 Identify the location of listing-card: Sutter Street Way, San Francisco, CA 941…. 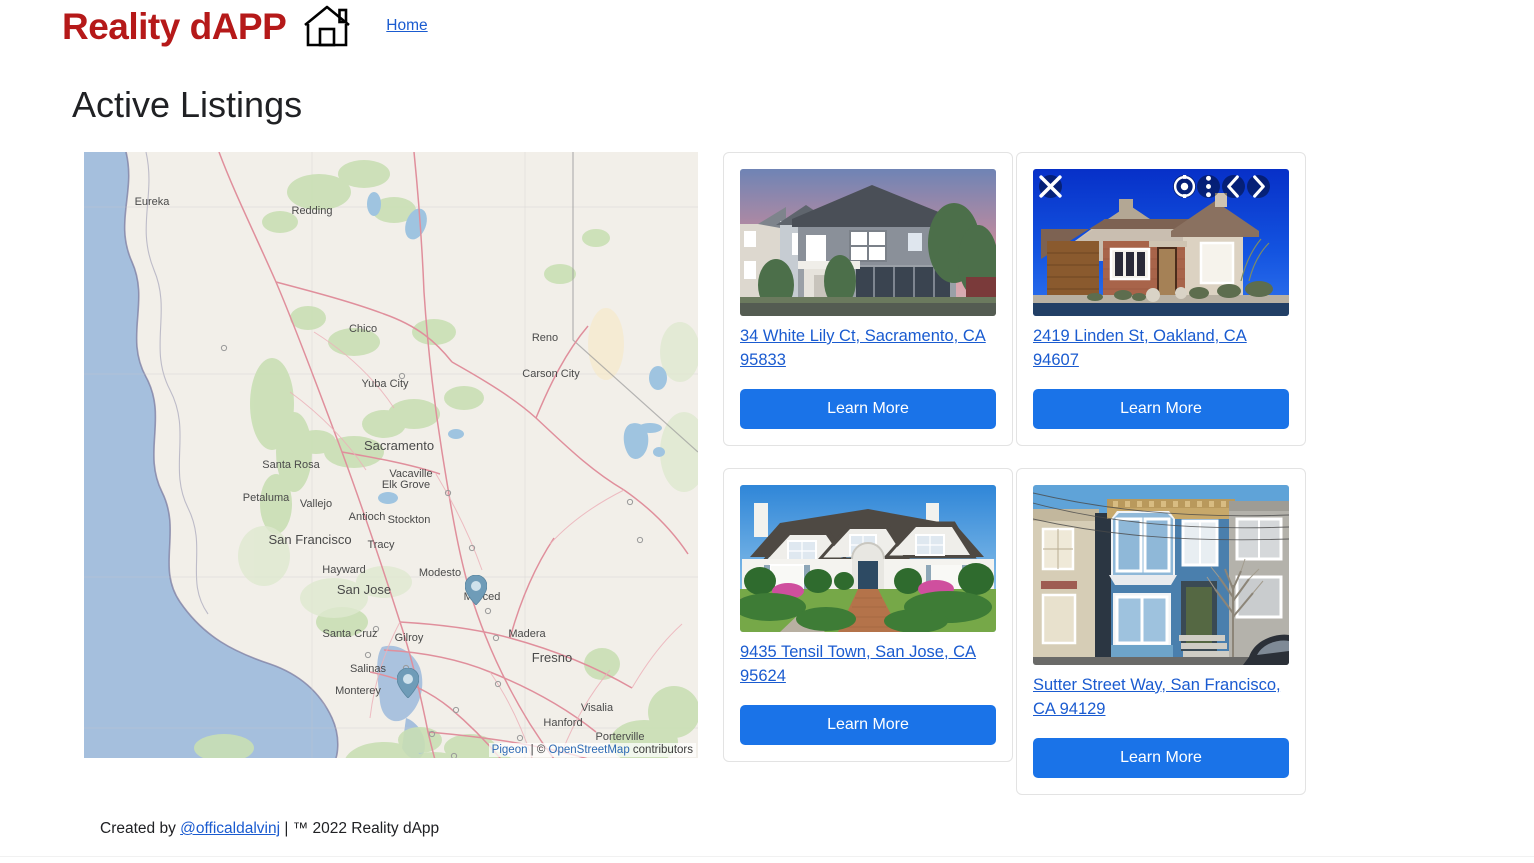
(1161, 631).